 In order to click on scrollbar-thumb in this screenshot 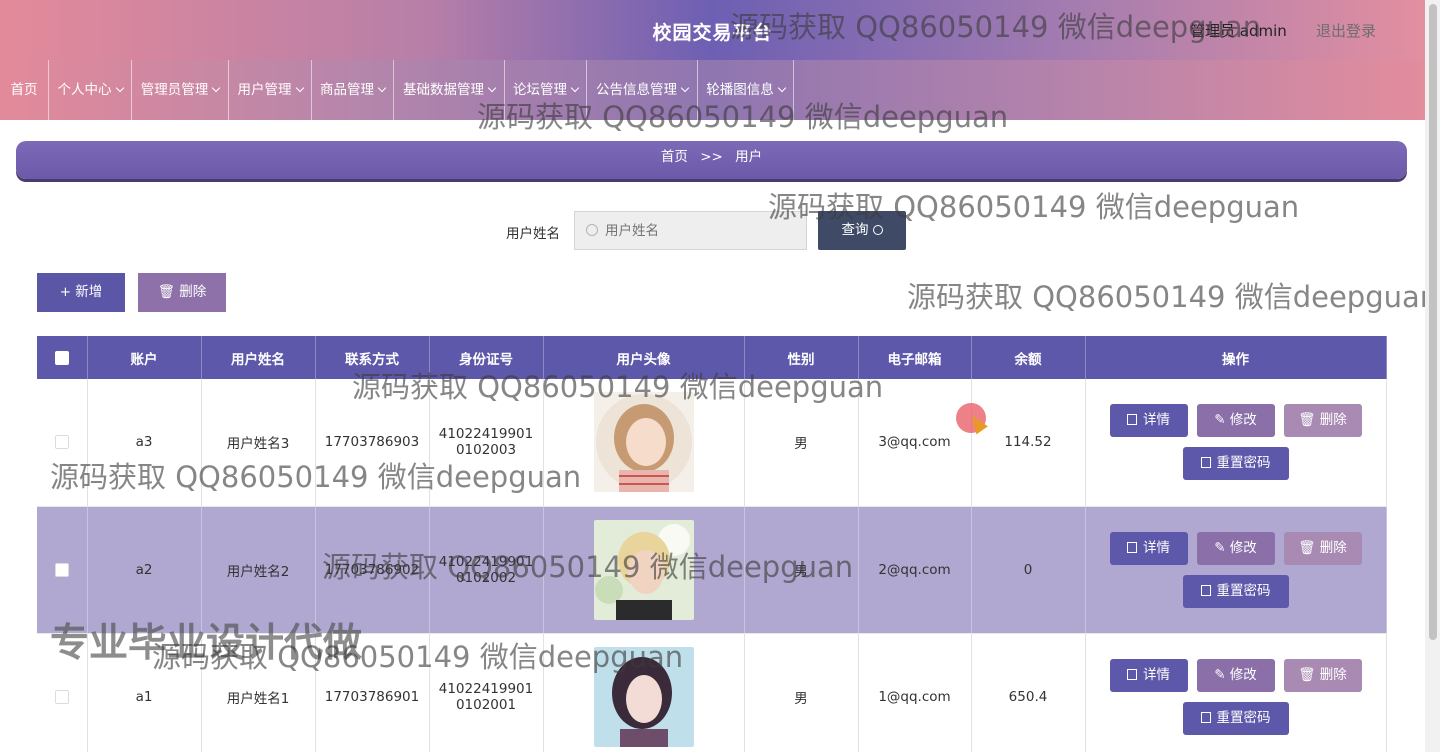, I will do `click(1433, 322)`.